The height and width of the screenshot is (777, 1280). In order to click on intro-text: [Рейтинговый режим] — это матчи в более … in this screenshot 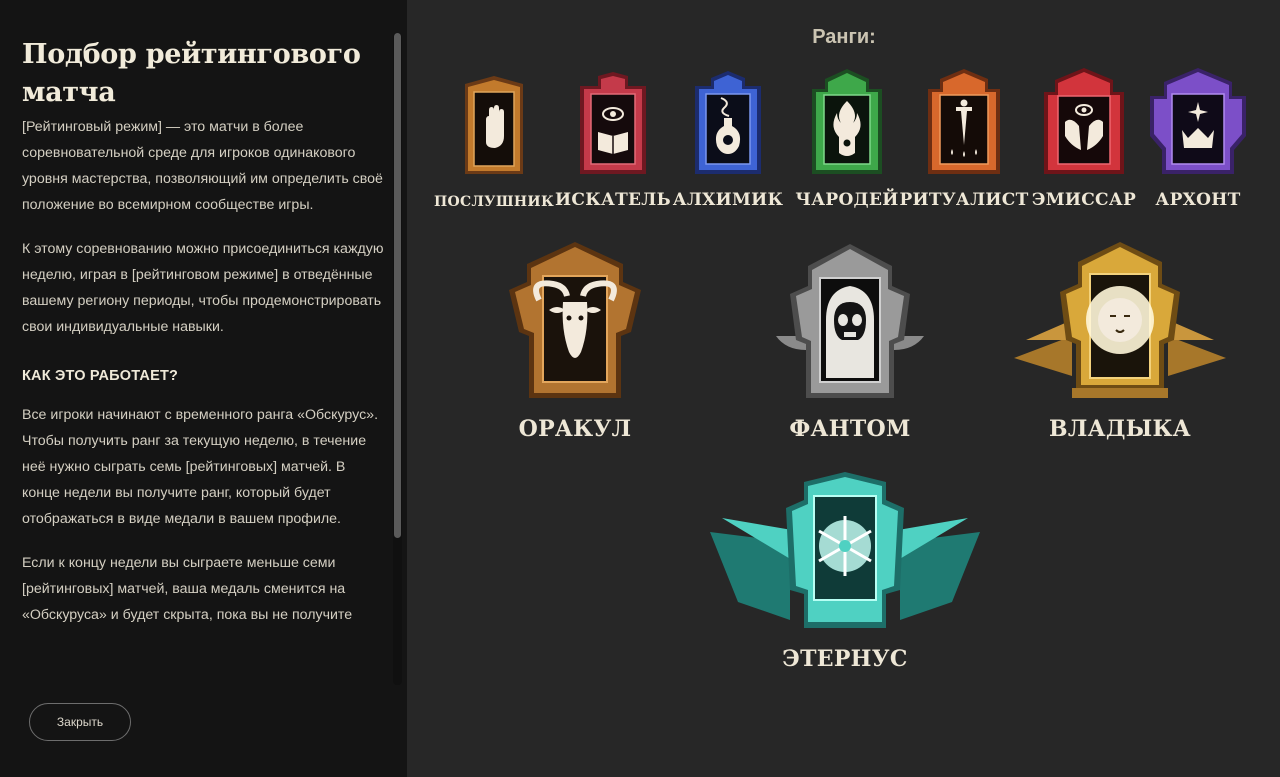, I will do `click(202, 166)`.